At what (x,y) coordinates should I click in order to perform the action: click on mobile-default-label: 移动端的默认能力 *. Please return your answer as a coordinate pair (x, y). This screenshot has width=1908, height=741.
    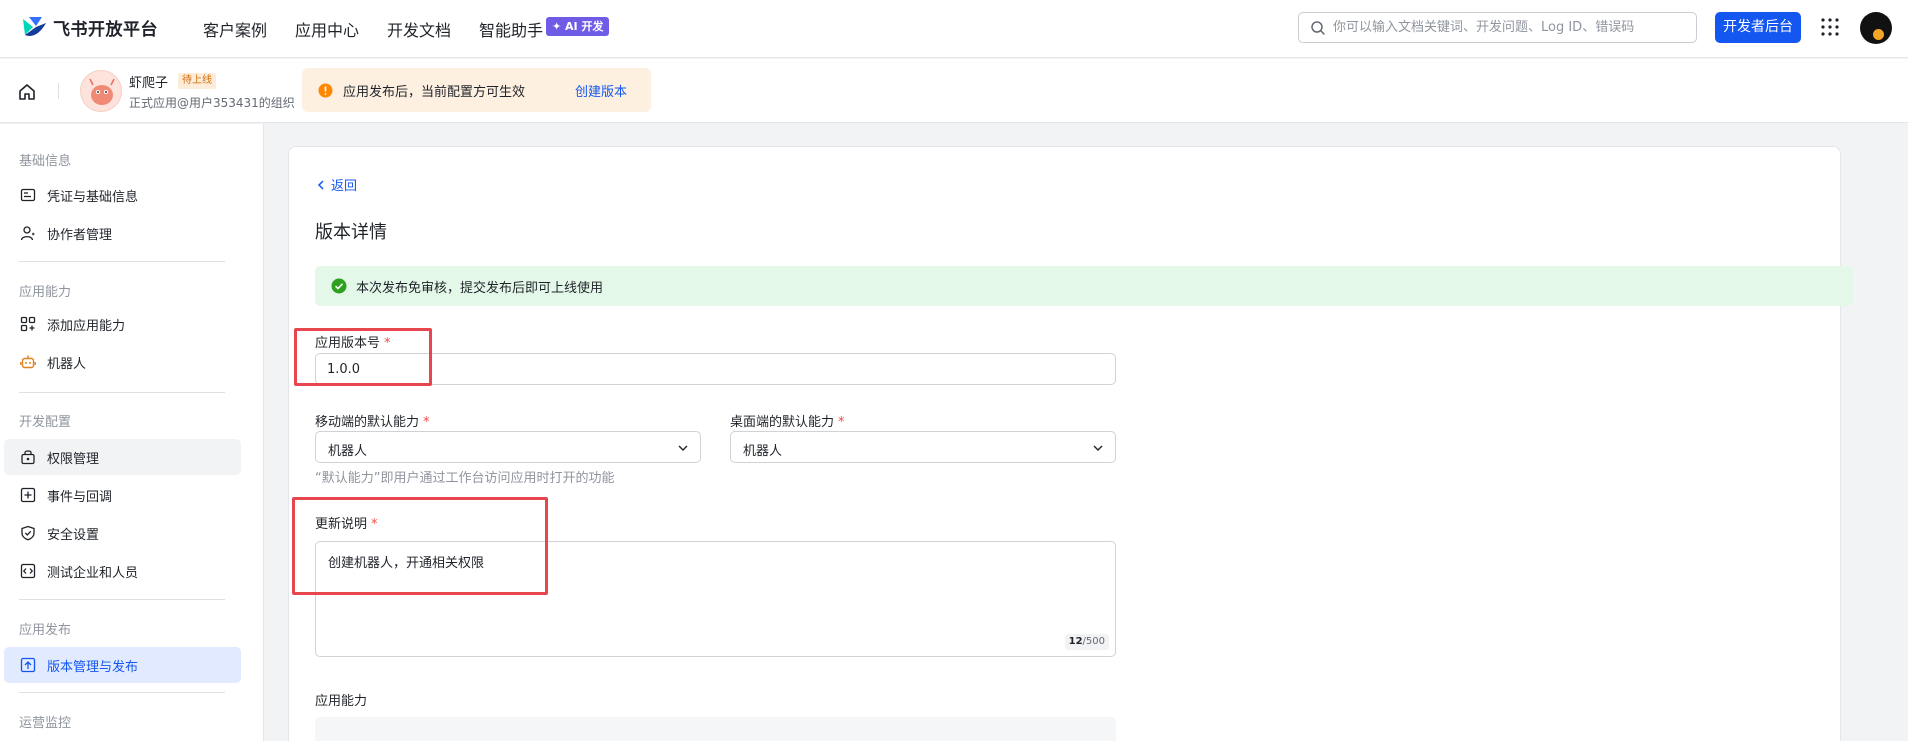
    Looking at the image, I should click on (372, 420).